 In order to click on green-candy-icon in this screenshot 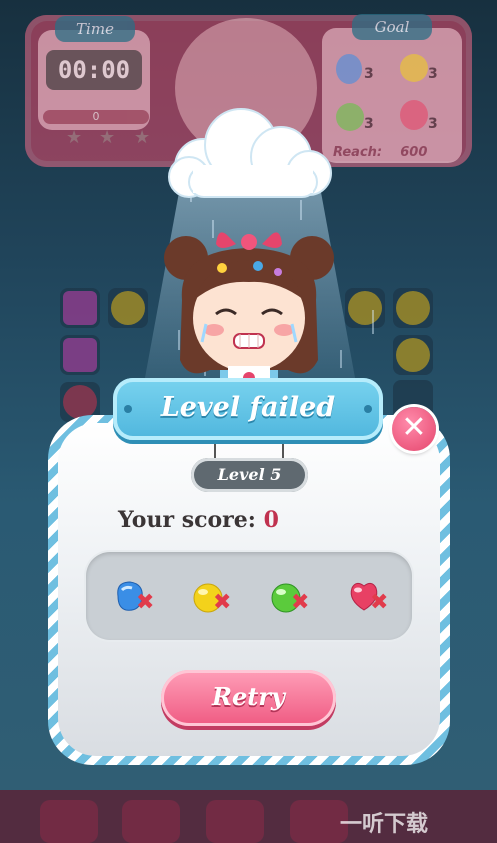, I will do `click(350, 117)`.